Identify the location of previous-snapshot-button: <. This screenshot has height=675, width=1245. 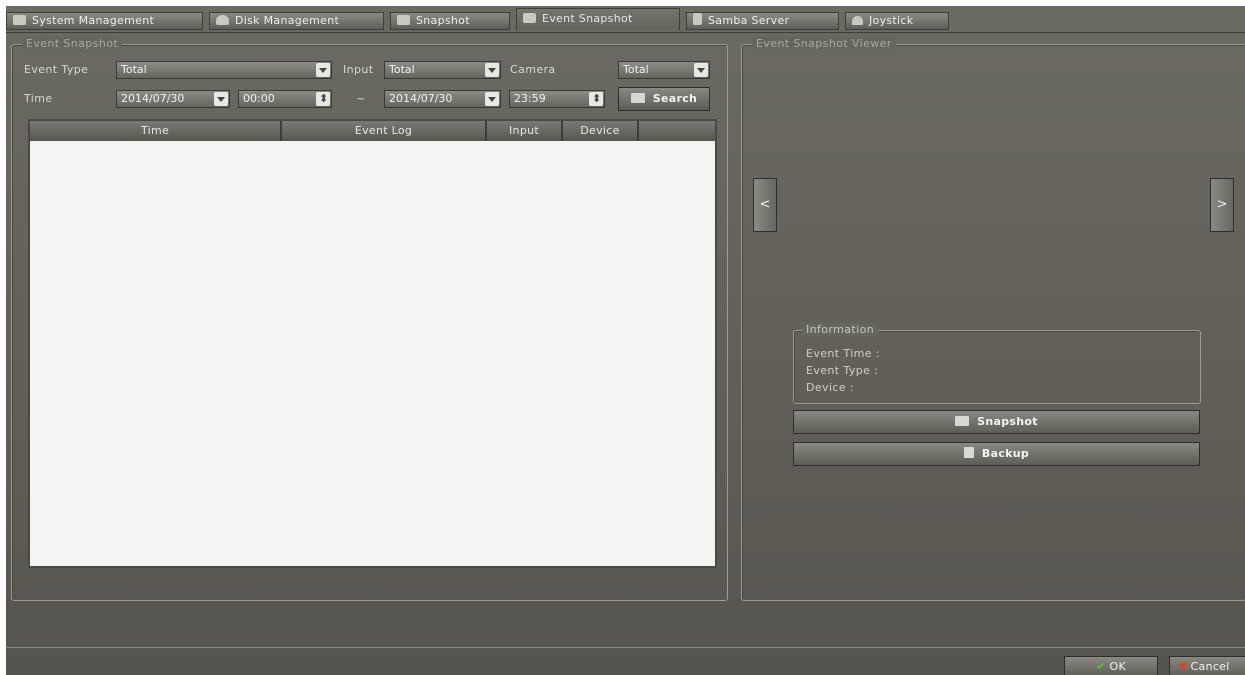
(765, 205).